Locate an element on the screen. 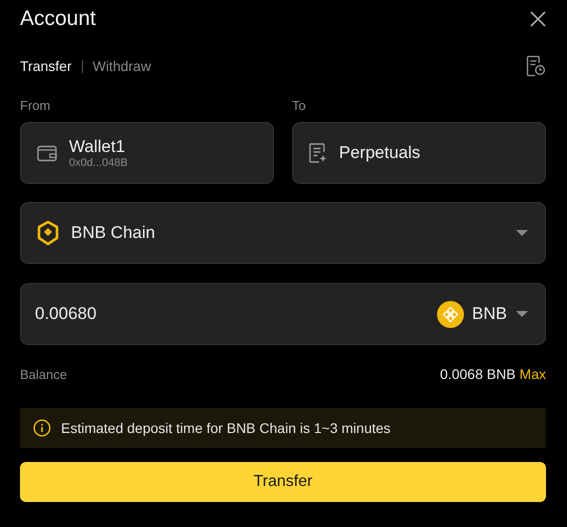 This screenshot has width=567, height=527. dialog-title: Account is located at coordinates (58, 19).